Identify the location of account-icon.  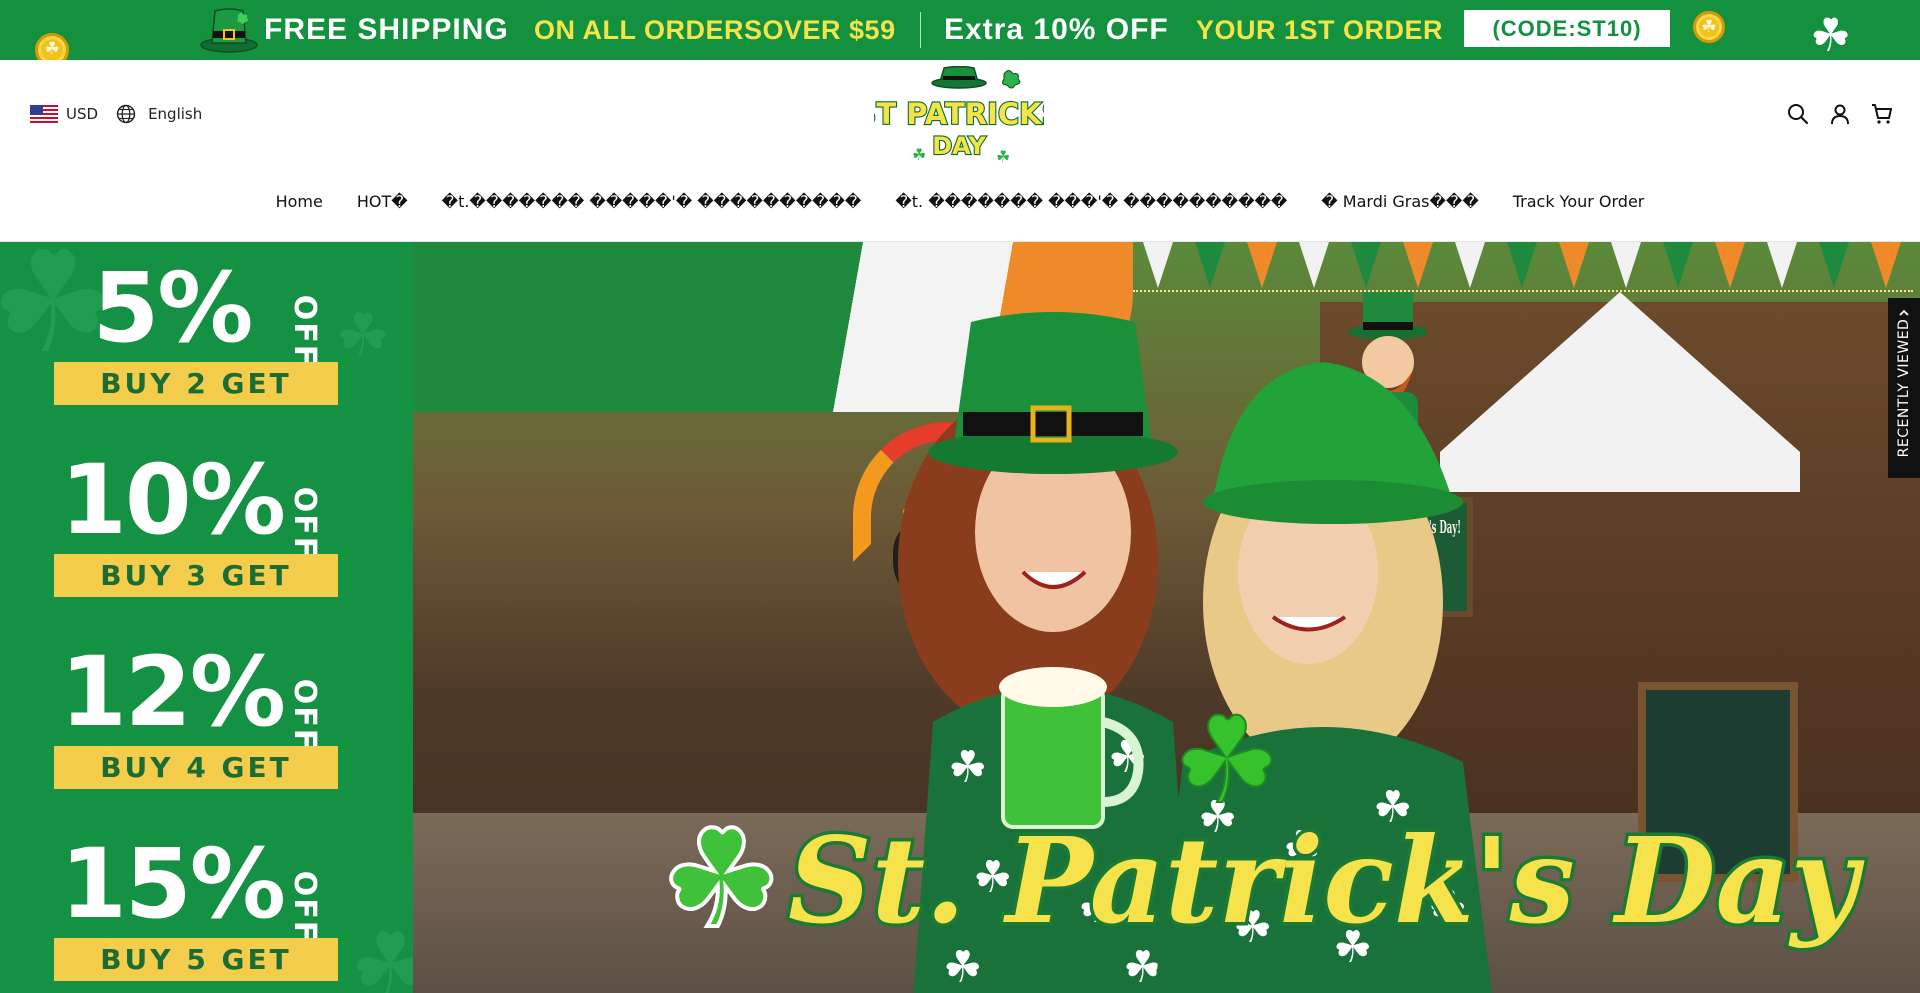
(1840, 114).